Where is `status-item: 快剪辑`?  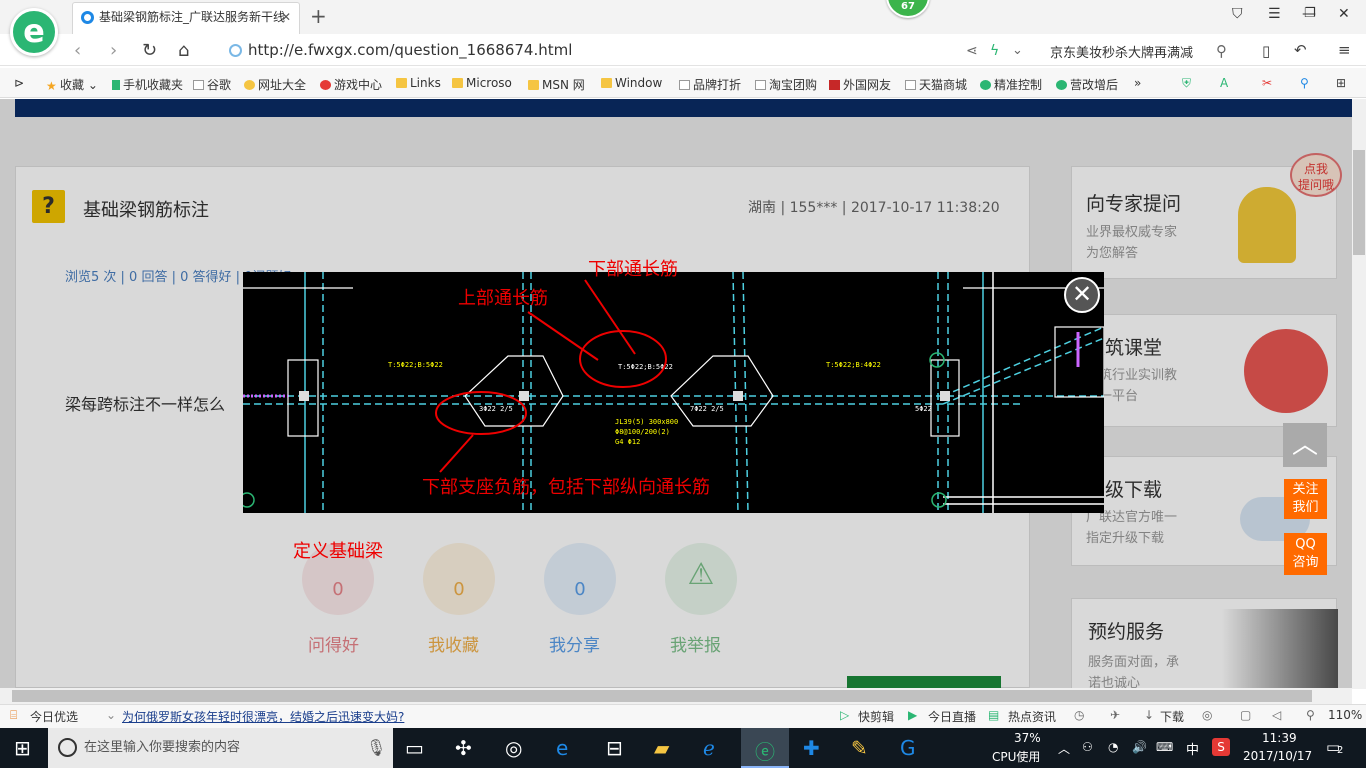
status-item: 快剪辑 is located at coordinates (876, 716).